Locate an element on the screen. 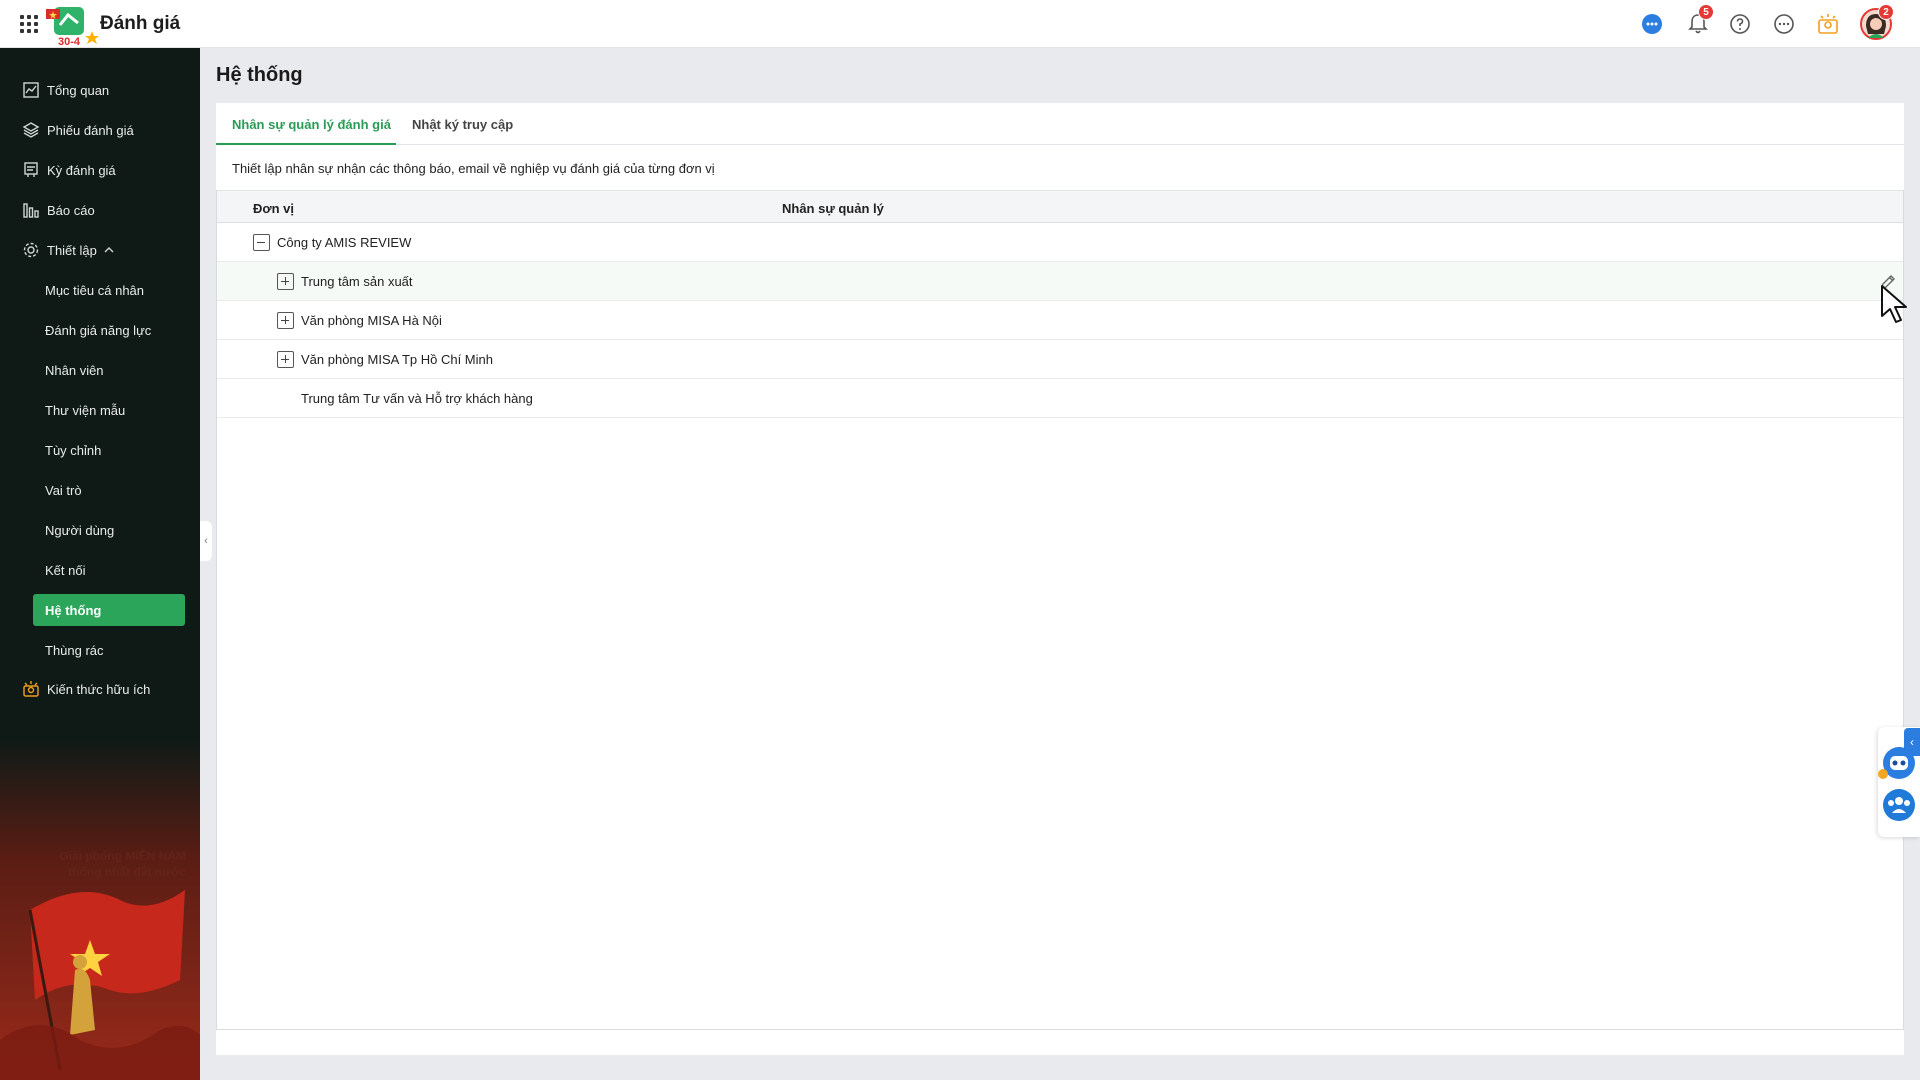 The width and height of the screenshot is (1920, 1080). notification-button: 5 is located at coordinates (1699, 24).